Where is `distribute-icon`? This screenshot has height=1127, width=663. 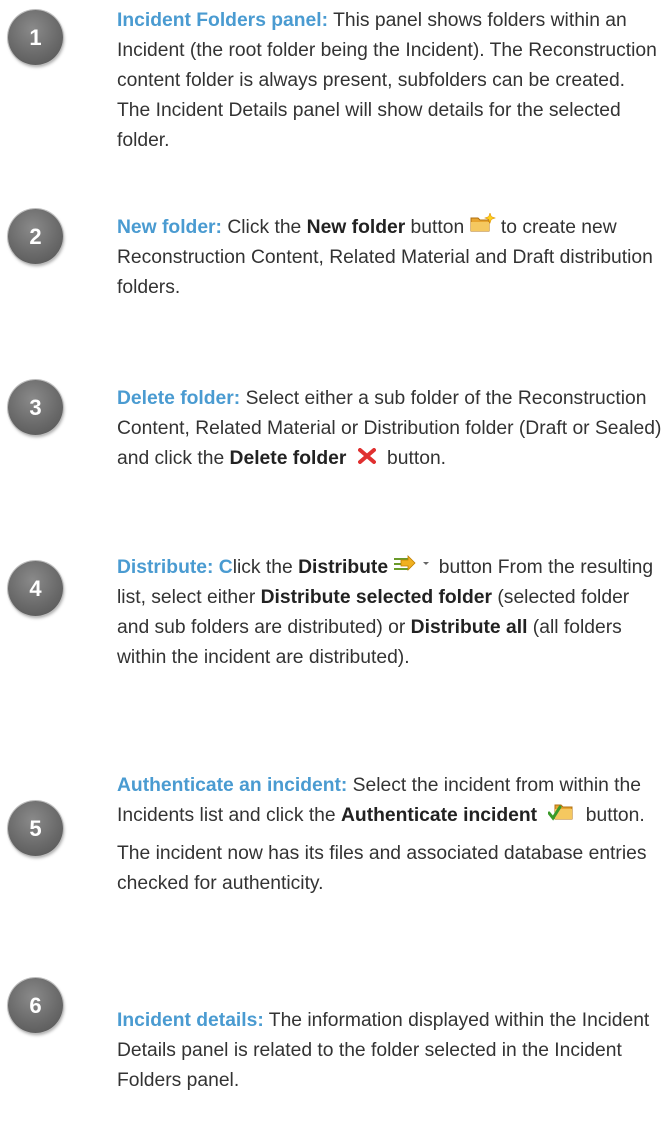
distribute-icon is located at coordinates (413, 568).